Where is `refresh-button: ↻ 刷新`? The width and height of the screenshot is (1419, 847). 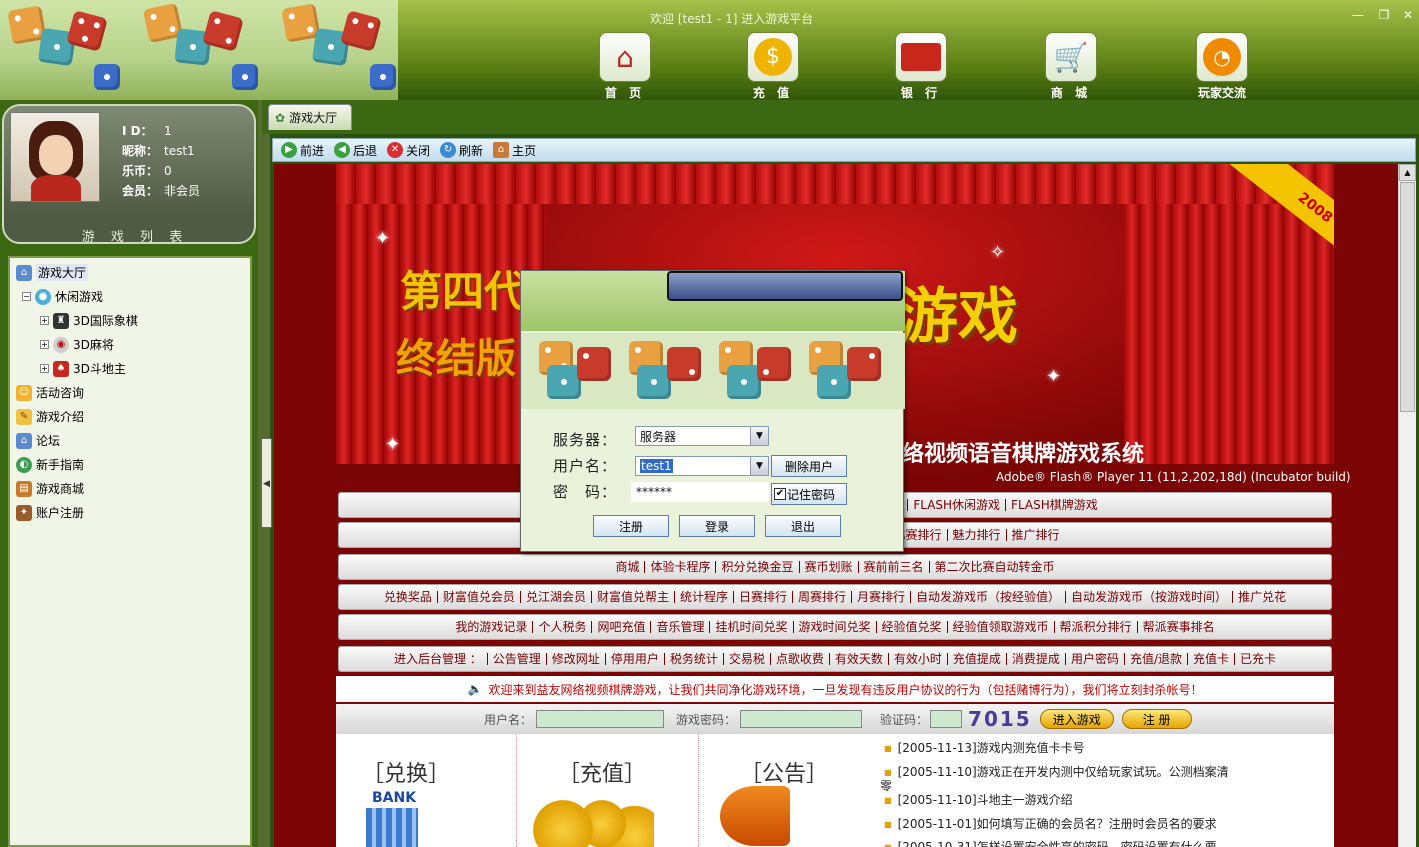
refresh-button: ↻ 刷新 is located at coordinates (461, 150).